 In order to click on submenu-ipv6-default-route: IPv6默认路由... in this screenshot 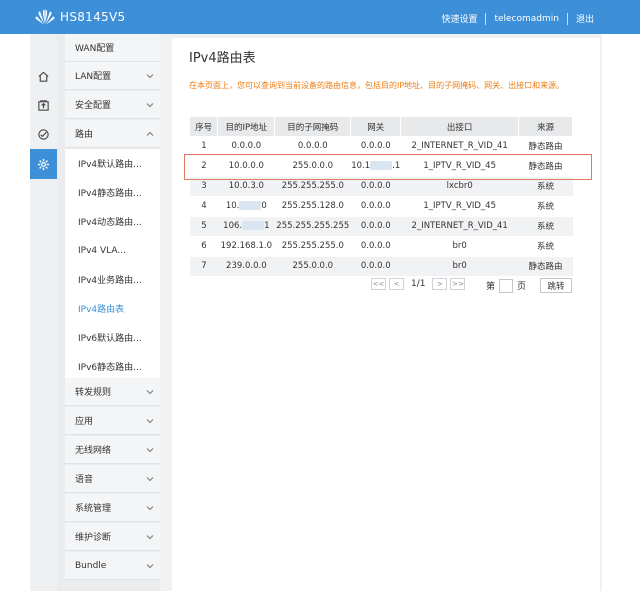, I will do `click(112, 337)`.